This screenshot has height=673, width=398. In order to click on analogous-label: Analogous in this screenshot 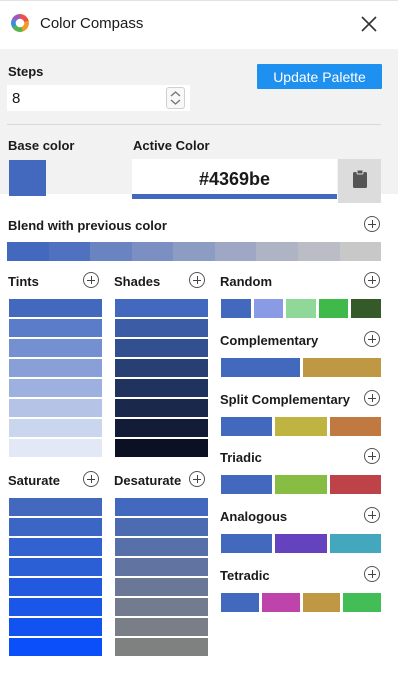, I will do `click(254, 516)`.